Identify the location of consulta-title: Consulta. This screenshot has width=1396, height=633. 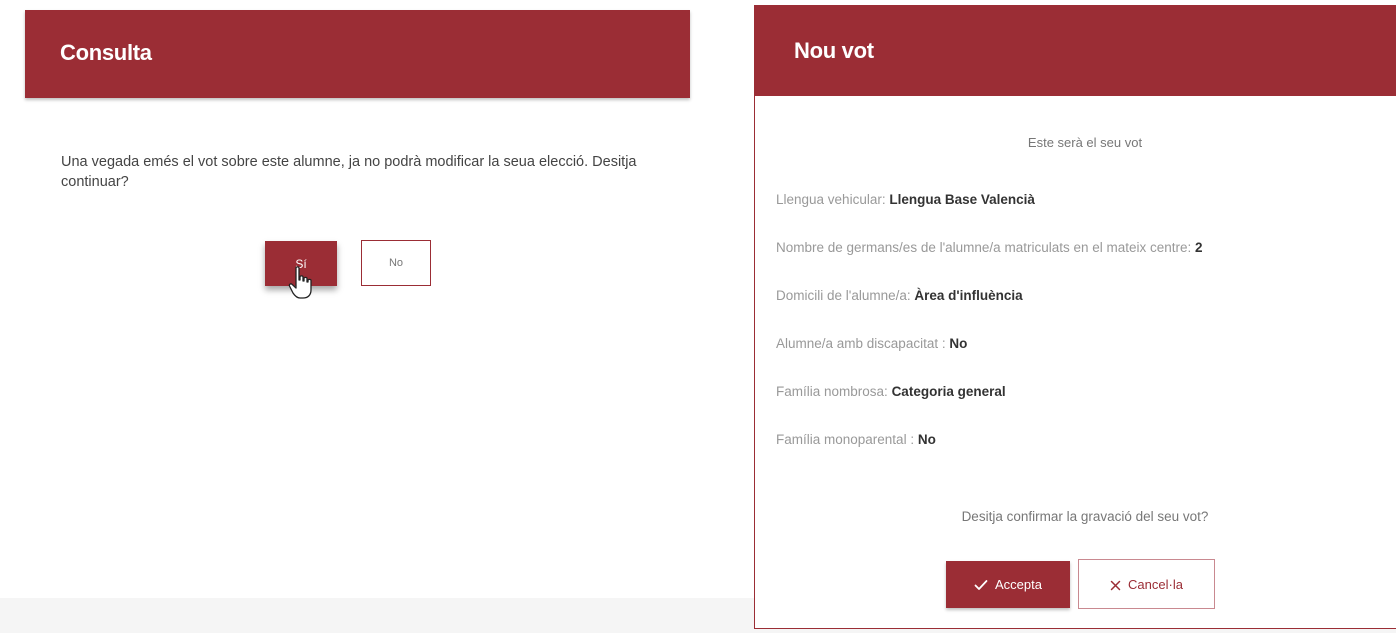
(106, 52).